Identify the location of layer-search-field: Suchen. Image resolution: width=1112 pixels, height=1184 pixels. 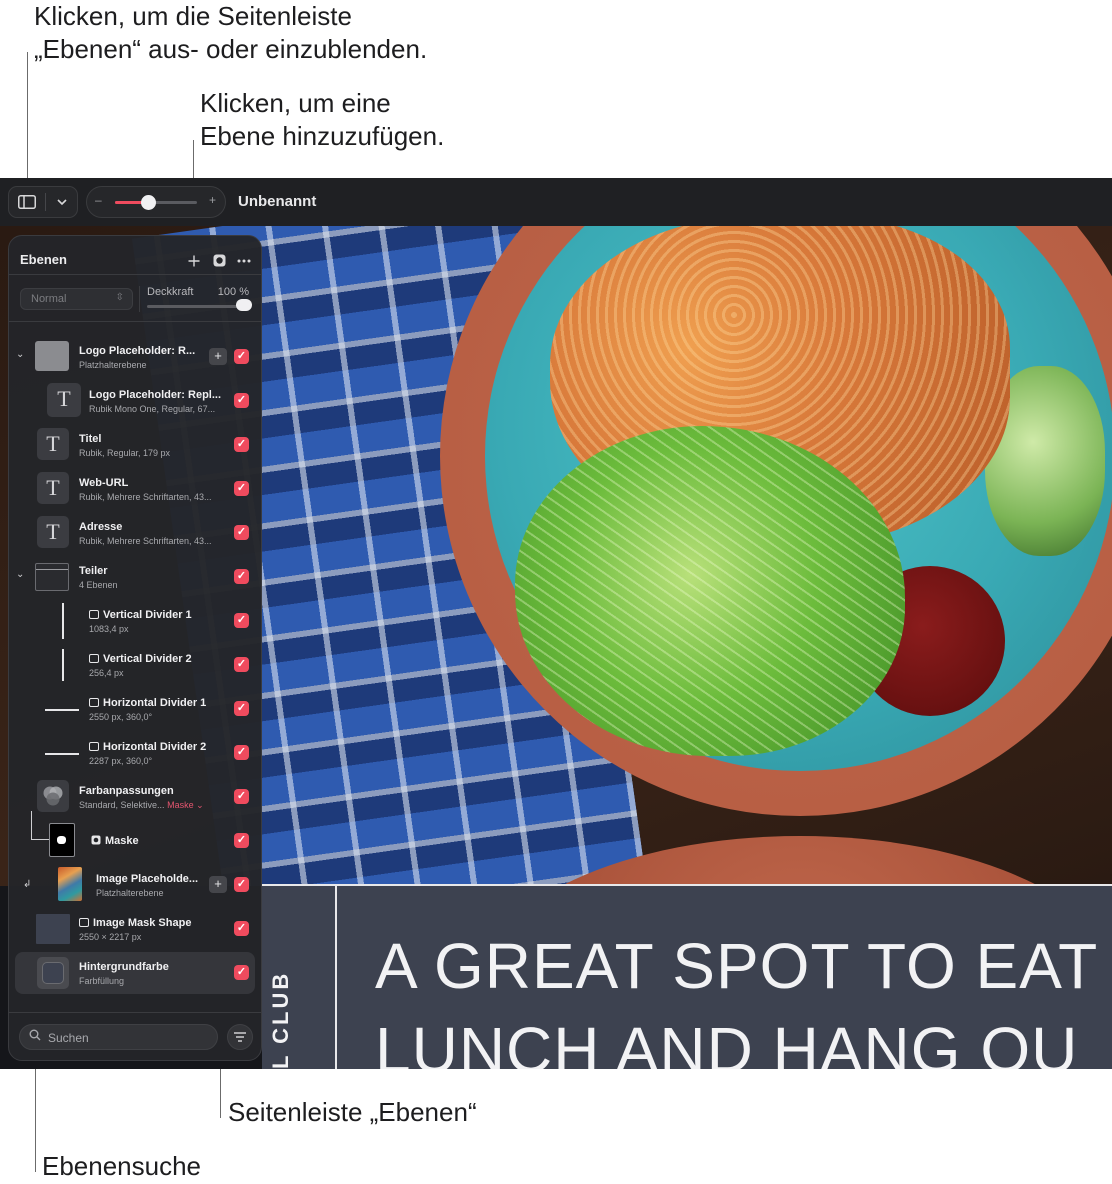
(118, 1037).